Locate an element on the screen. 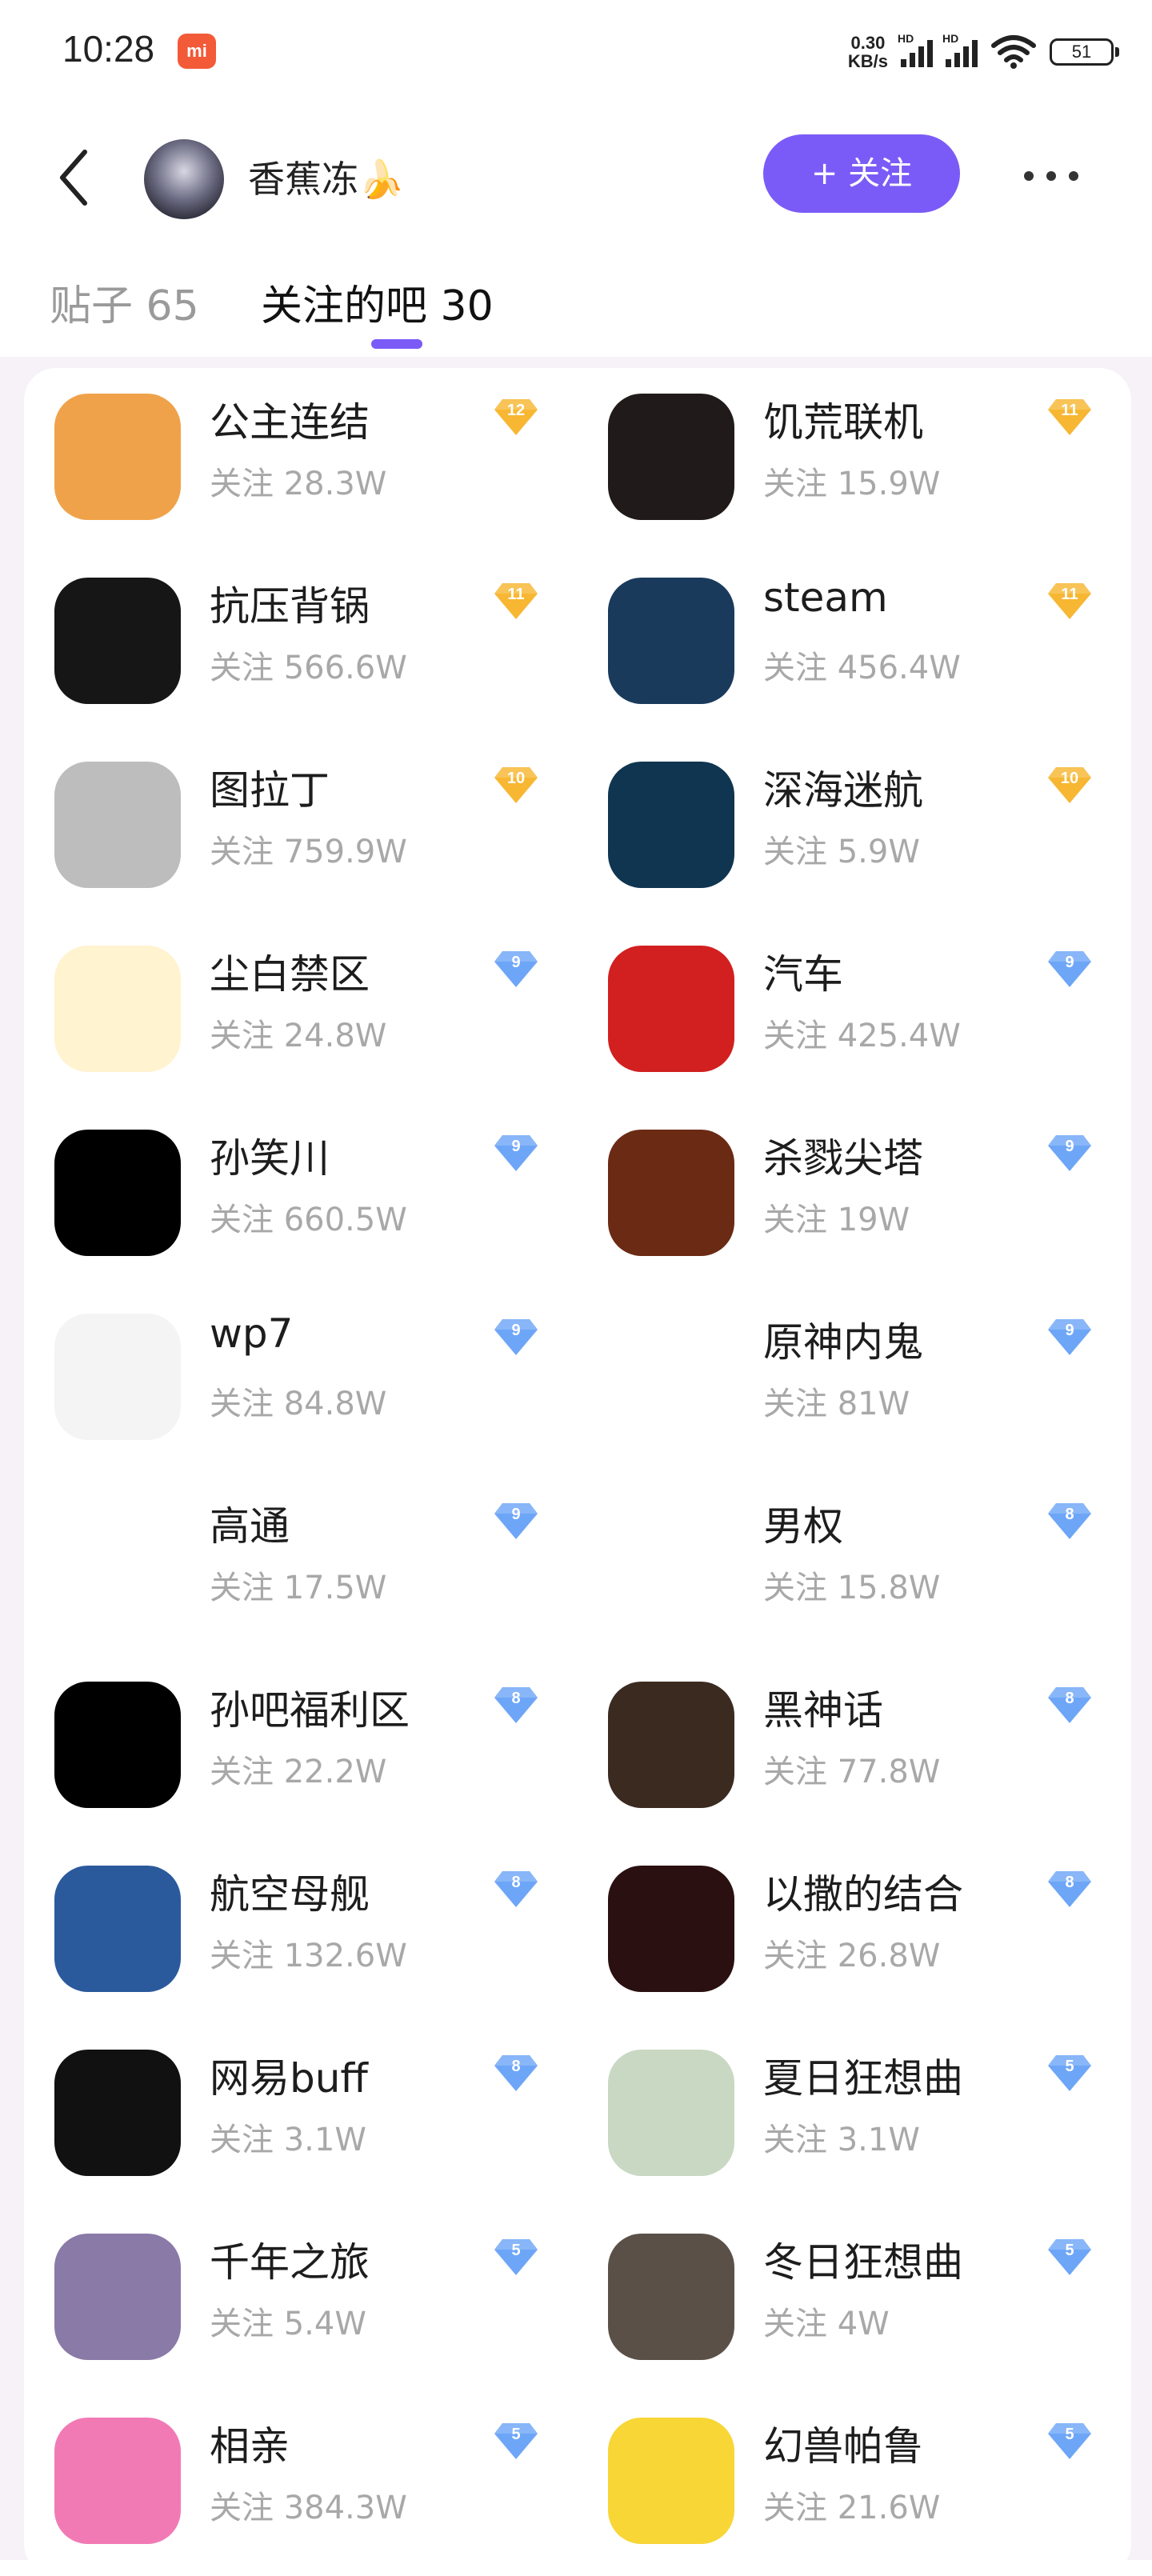  bar-follower-count: 关注 21.6W is located at coordinates (852, 2508).